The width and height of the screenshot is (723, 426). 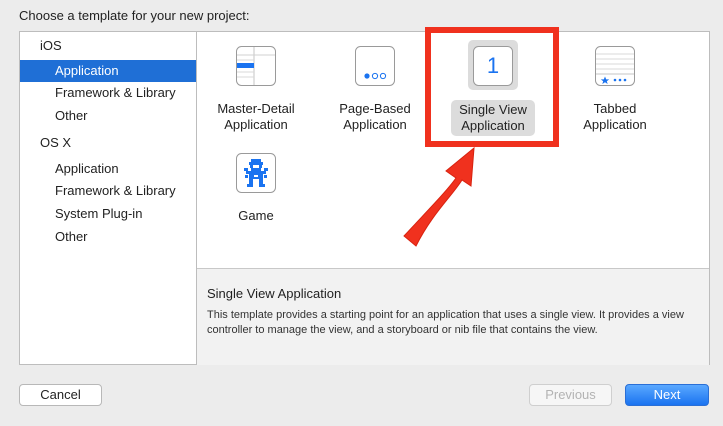 What do you see at coordinates (256, 173) in the screenshot?
I see `game-icon` at bounding box center [256, 173].